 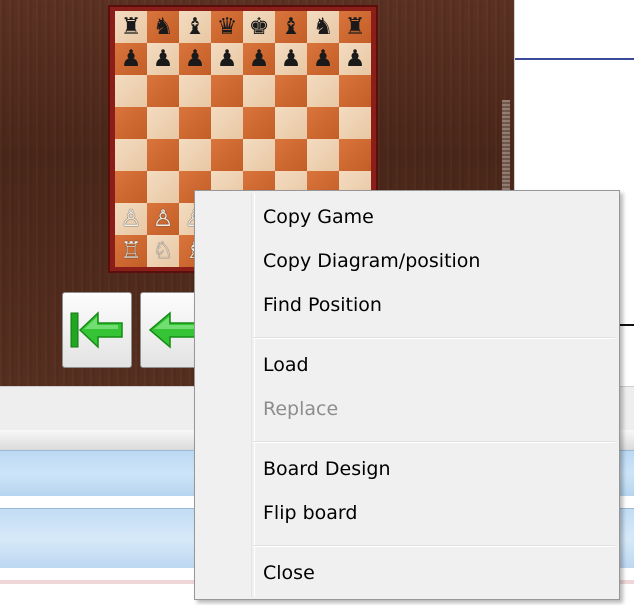 What do you see at coordinates (323, 91) in the screenshot?
I see `square-g6` at bounding box center [323, 91].